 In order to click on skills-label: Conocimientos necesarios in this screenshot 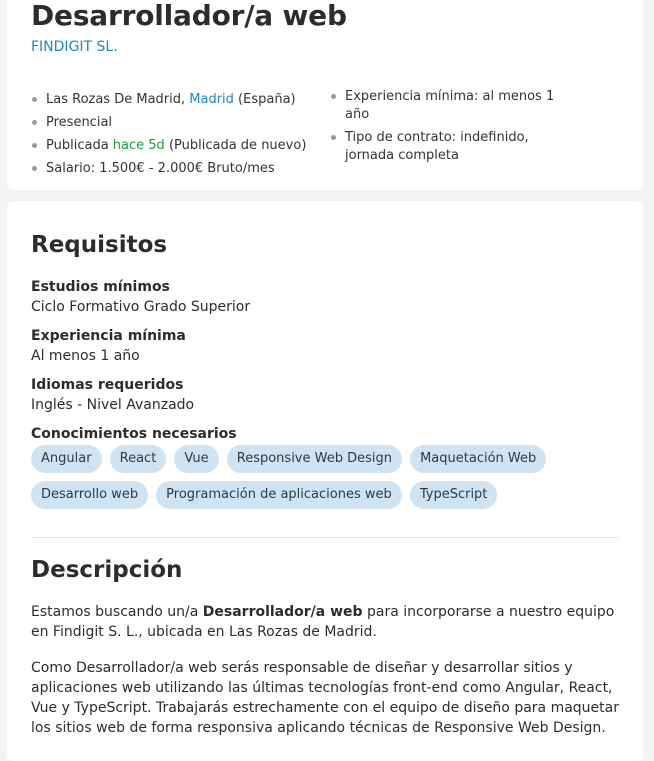, I will do `click(134, 434)`.